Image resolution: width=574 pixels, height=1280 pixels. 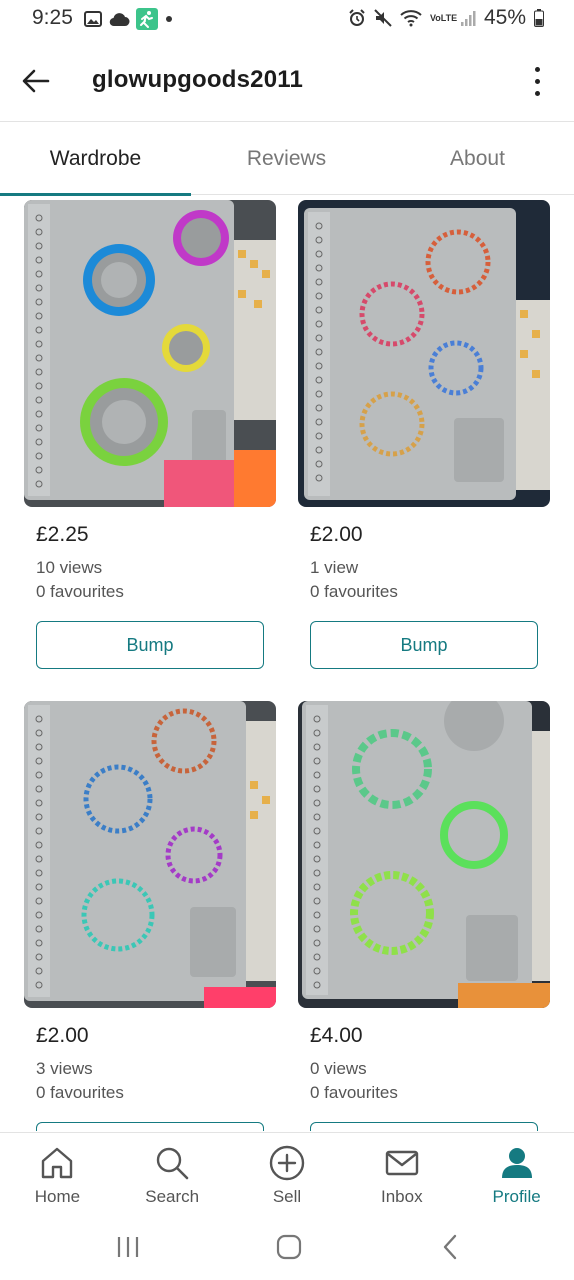 I want to click on bottom-navigation: Home Search Sell Inbox Profile, so click(x=287, y=1175).